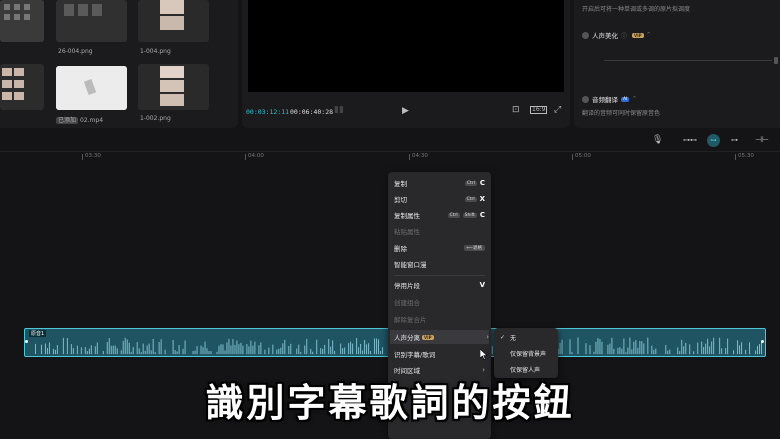 The height and width of the screenshot is (439, 780). Describe the element at coordinates (609, 99) in the screenshot. I see `translate-row: 音频翻译 AI ^` at that location.